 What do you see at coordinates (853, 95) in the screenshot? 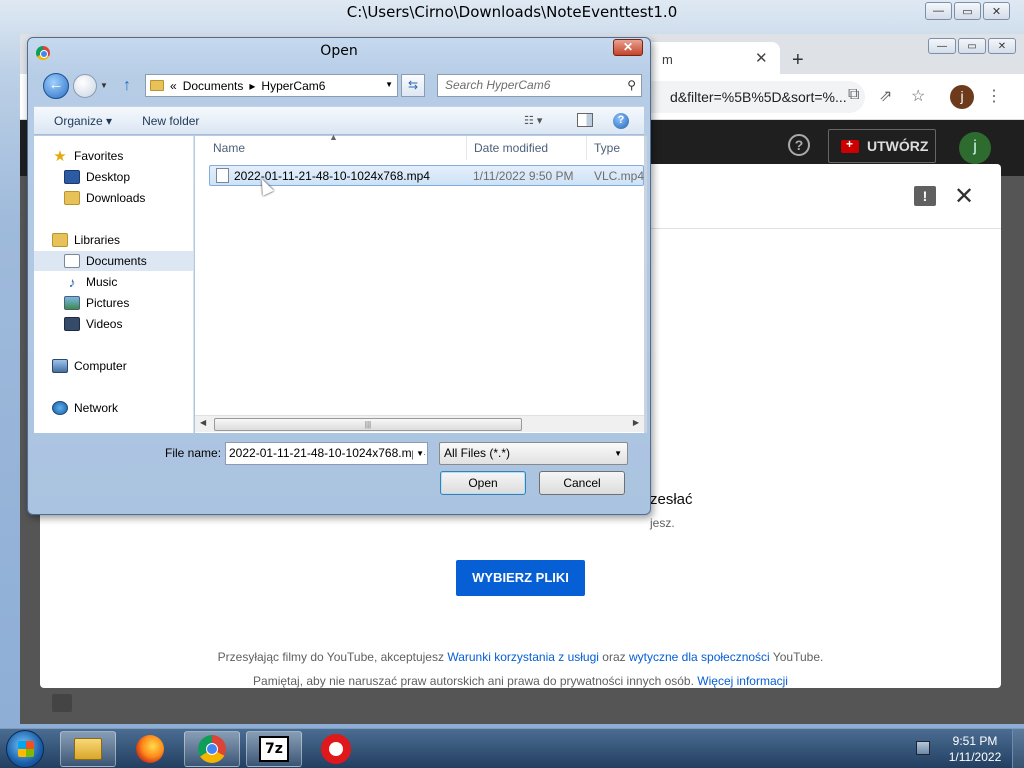
I see `translate-icon: ⧉` at bounding box center [853, 95].